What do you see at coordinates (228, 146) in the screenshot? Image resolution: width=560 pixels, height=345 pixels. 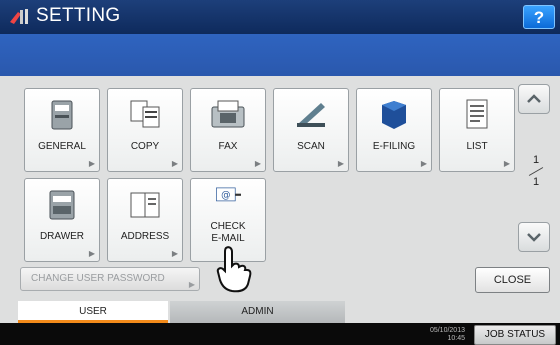 I see `tile-label: FAX` at bounding box center [228, 146].